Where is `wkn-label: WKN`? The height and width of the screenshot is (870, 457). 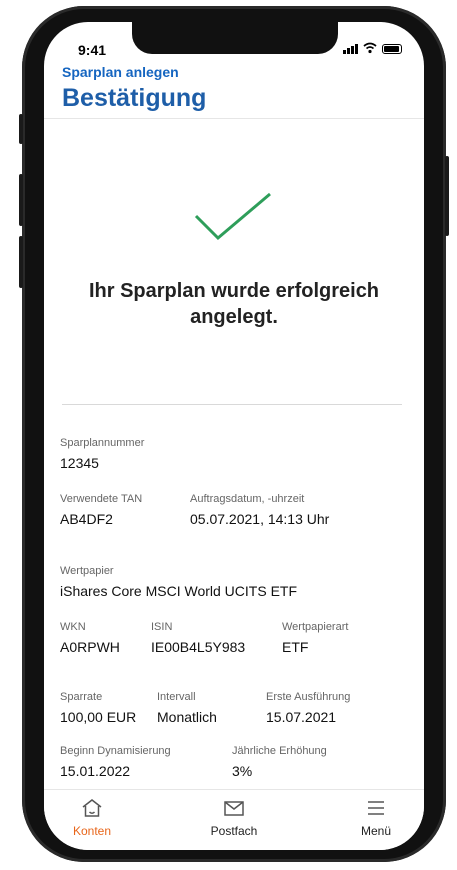 wkn-label: WKN is located at coordinates (73, 627).